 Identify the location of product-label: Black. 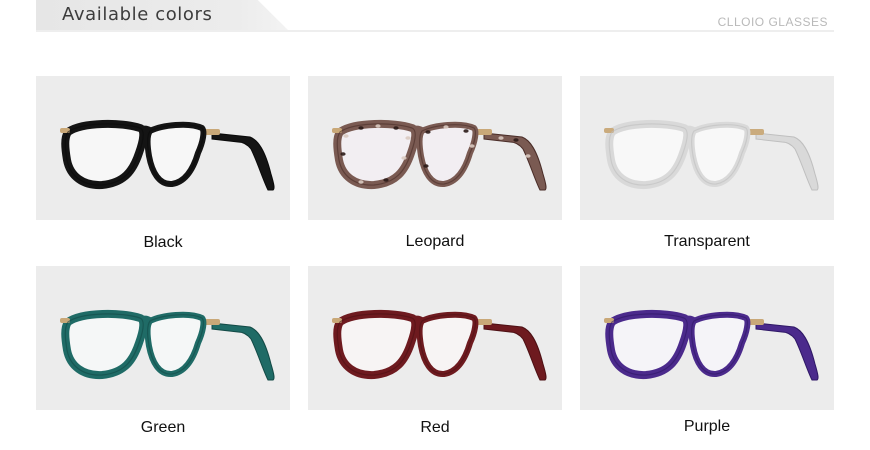
(163, 242).